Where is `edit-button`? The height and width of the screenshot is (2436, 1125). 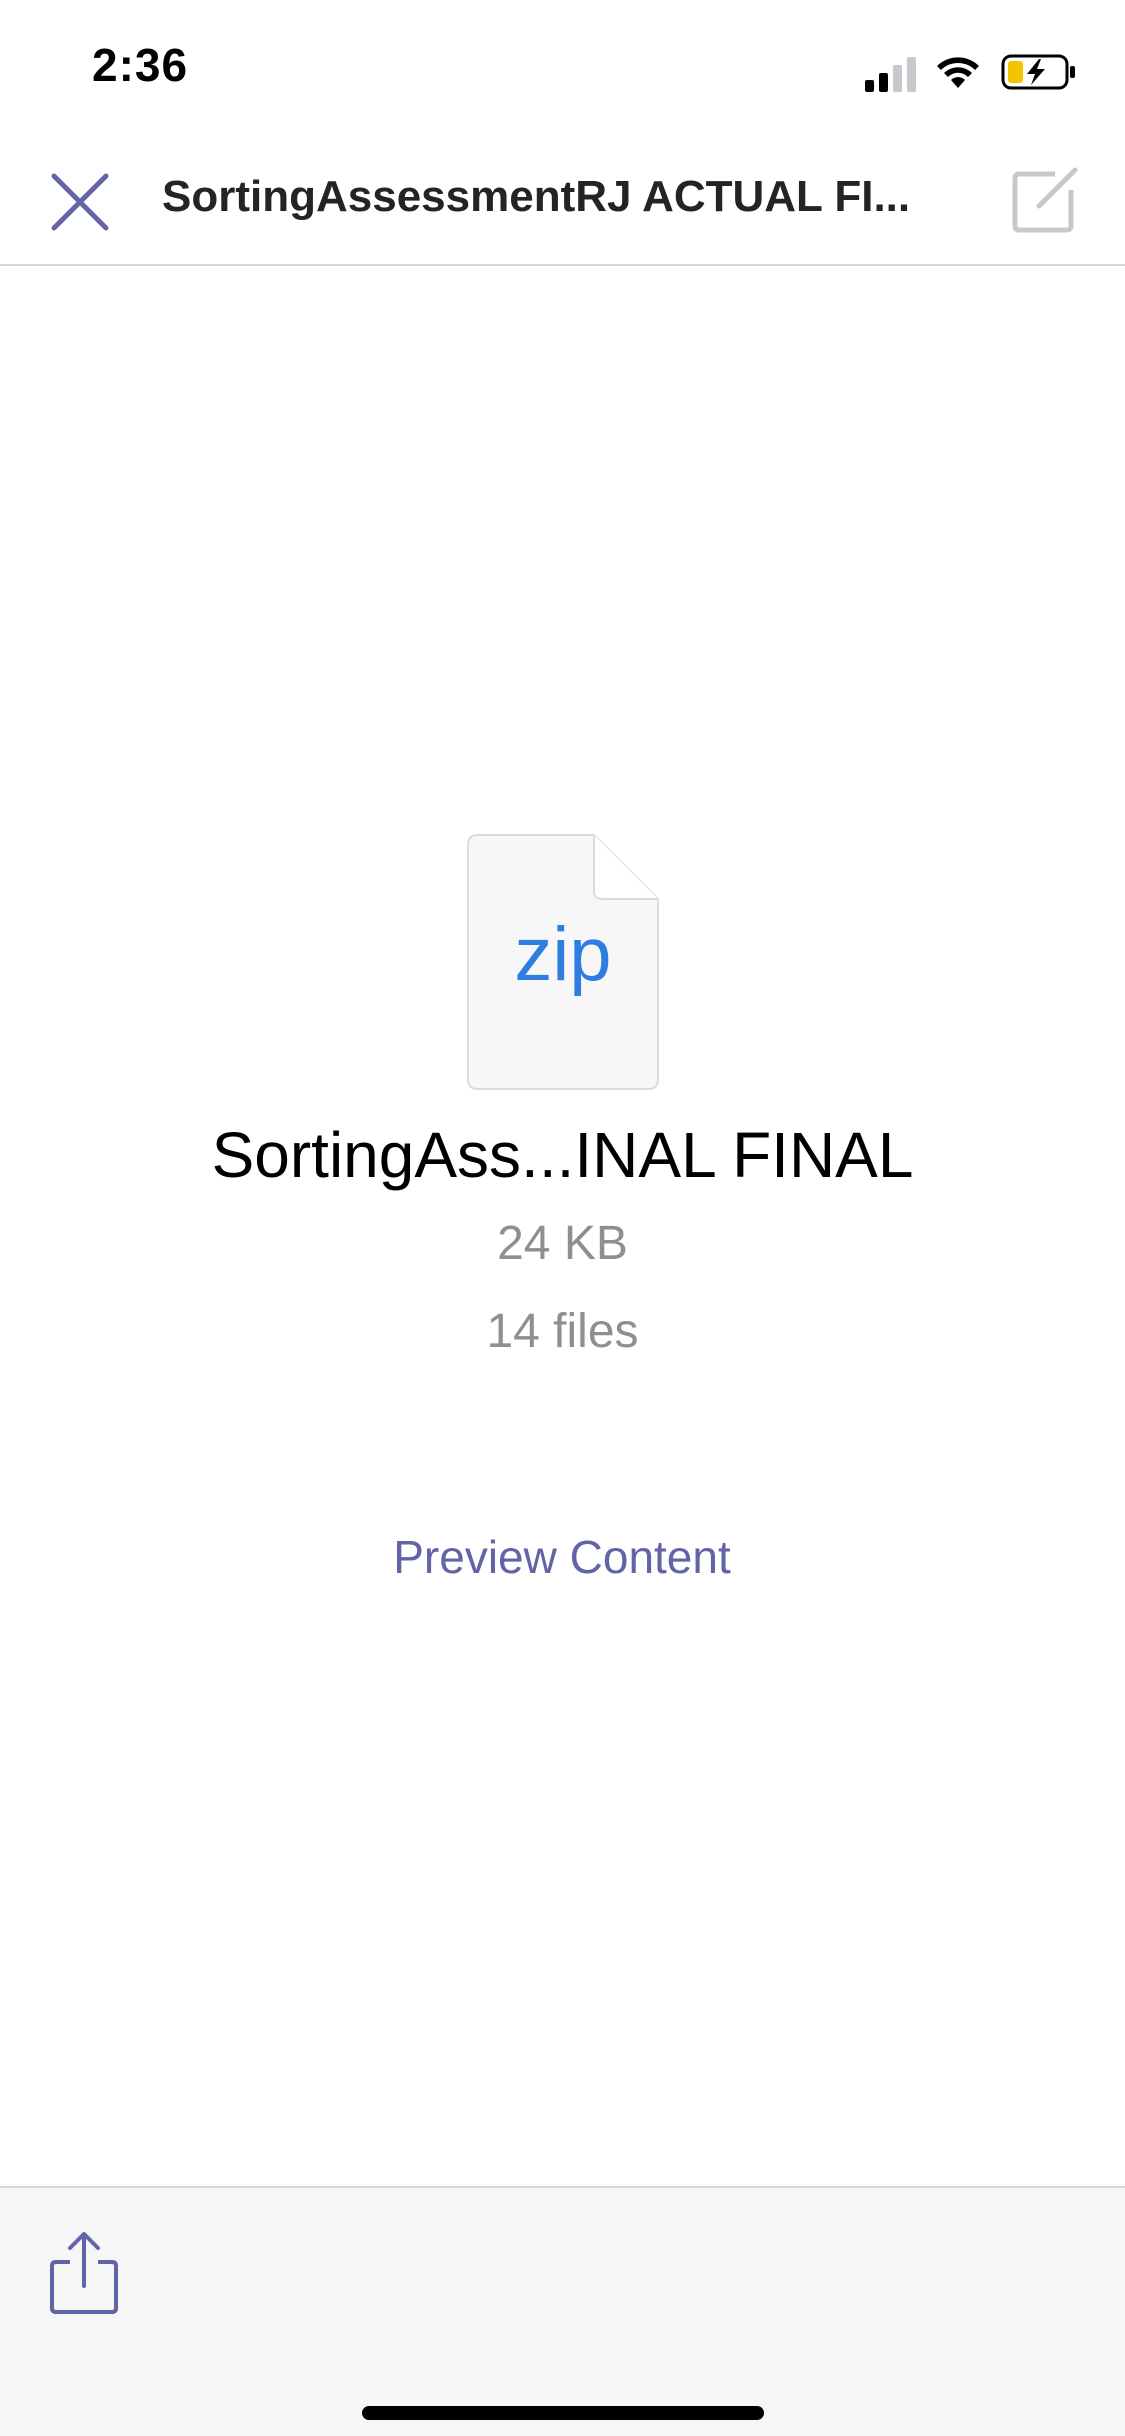 edit-button is located at coordinates (1045, 200).